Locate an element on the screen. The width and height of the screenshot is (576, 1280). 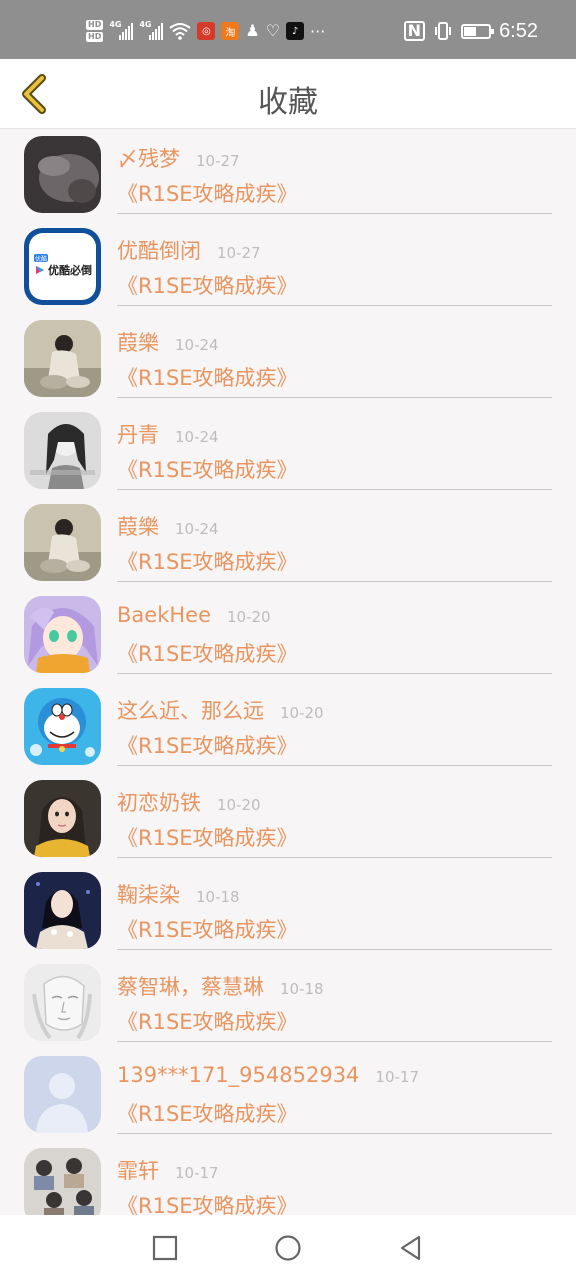
tiktok-icon: ♪ is located at coordinates (295, 31).